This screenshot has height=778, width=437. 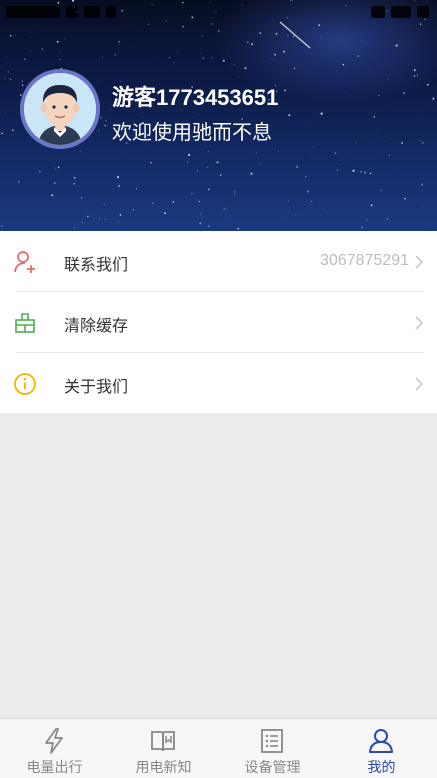 What do you see at coordinates (24, 262) in the screenshot?
I see `add-user-icon` at bounding box center [24, 262].